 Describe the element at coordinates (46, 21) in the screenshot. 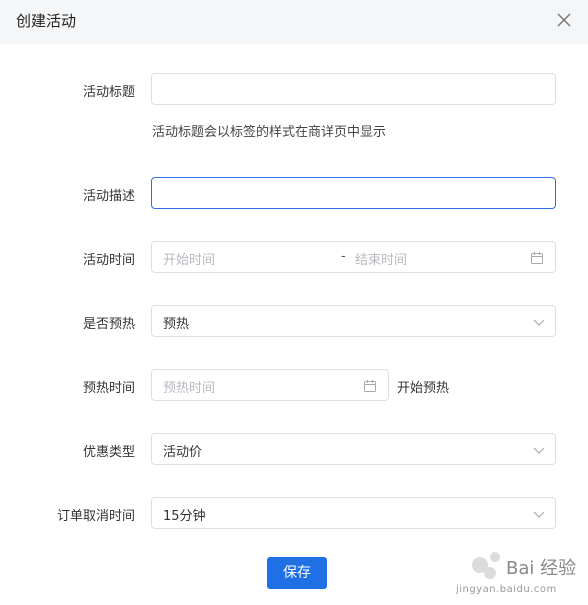

I see `dialog-title: 创建活动` at that location.